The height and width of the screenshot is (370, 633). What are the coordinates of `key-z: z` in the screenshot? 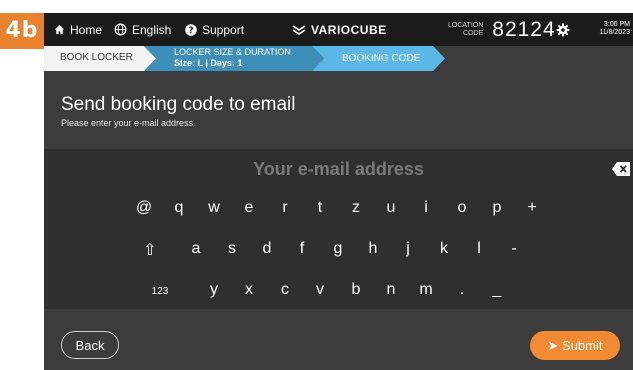 It's located at (356, 208).